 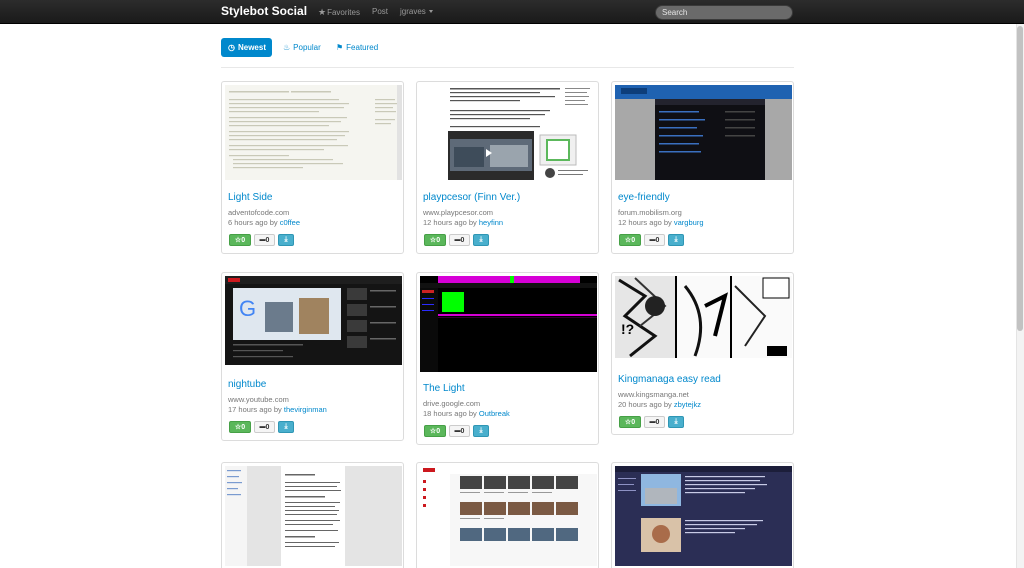 What do you see at coordinates (322, 12) in the screenshot?
I see `star-icon: ★` at bounding box center [322, 12].